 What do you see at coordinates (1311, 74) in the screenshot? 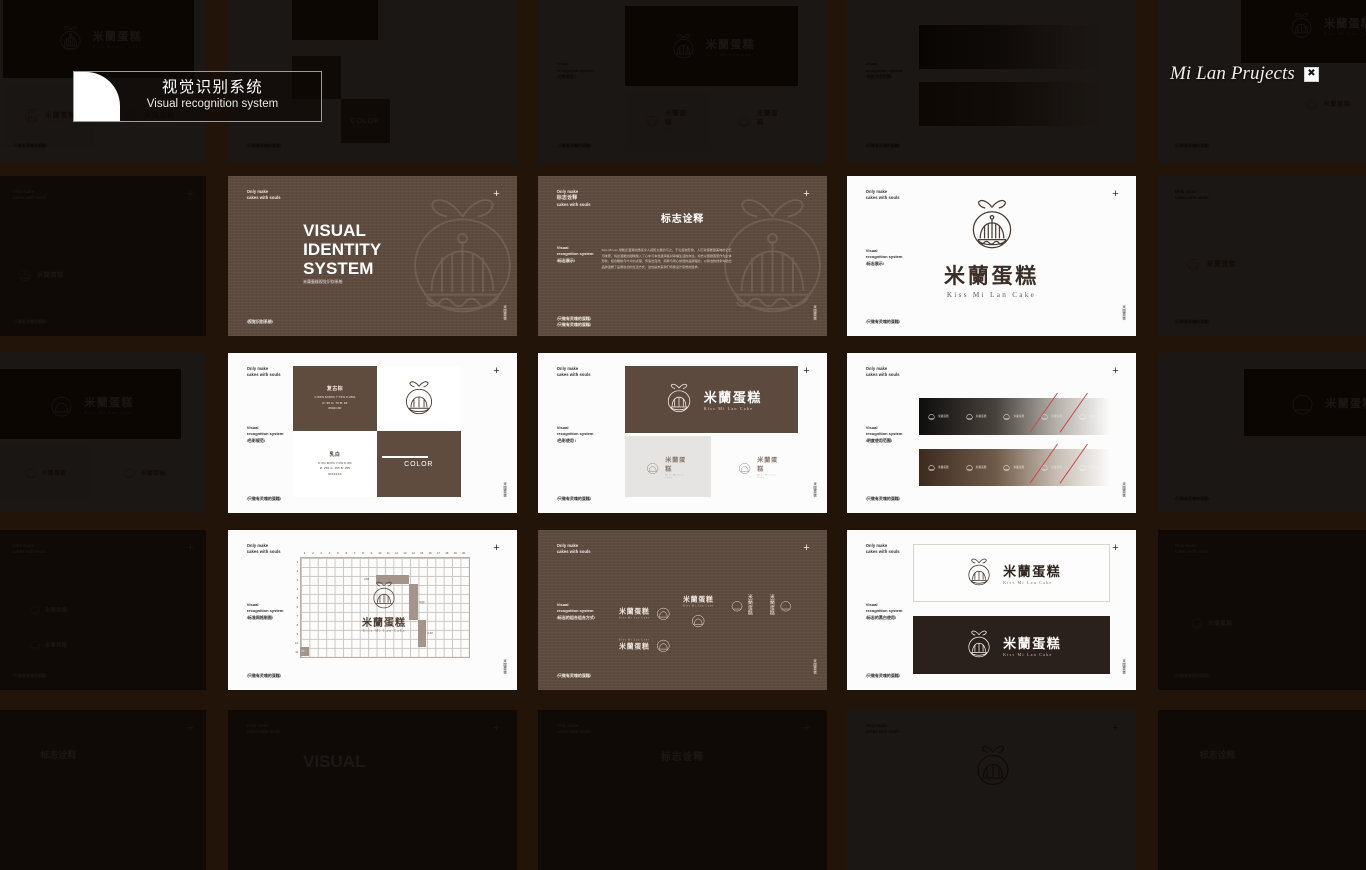
I see `broken-image-icon: ✖` at bounding box center [1311, 74].